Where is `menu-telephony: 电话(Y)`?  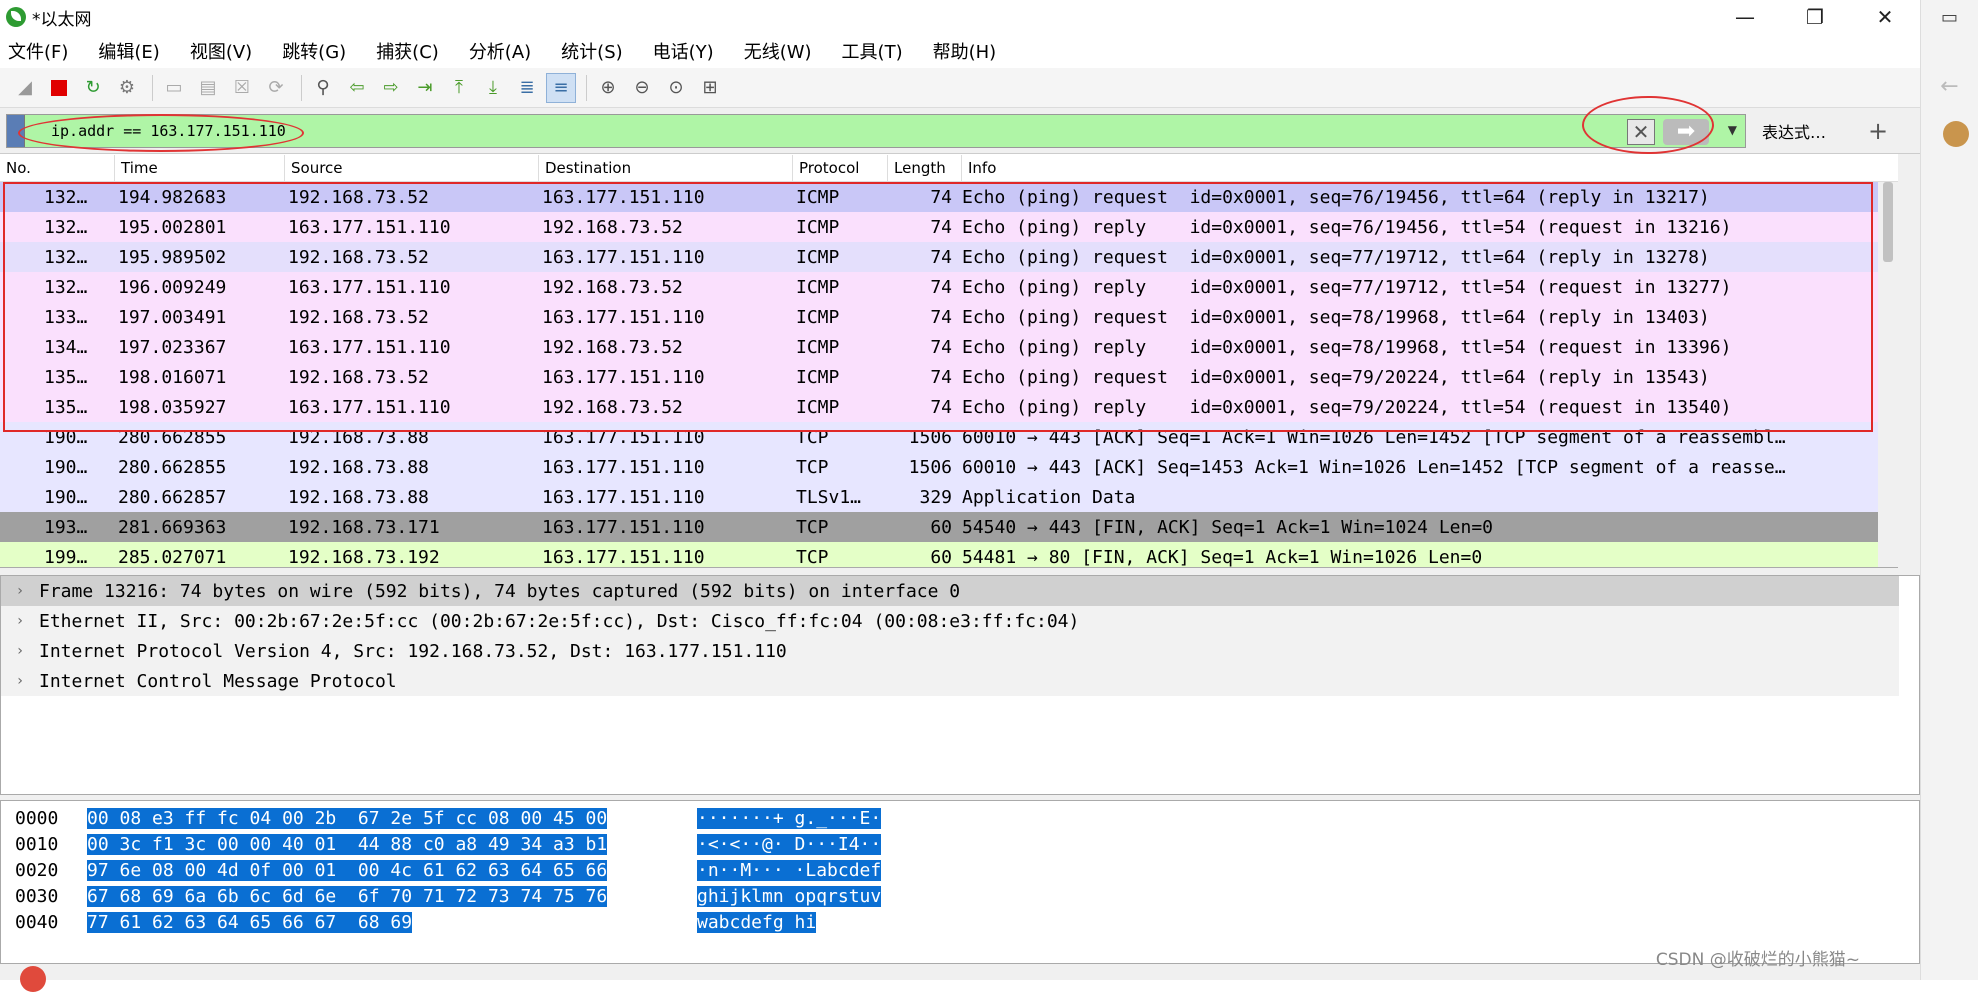 menu-telephony: 电话(Y) is located at coordinates (683, 51).